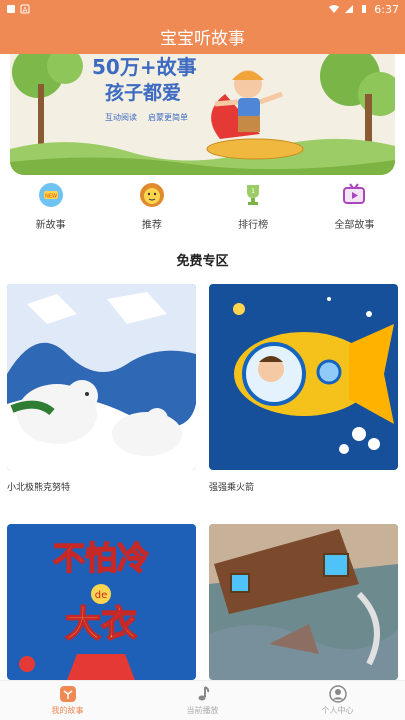  Describe the element at coordinates (337, 710) in the screenshot. I see `tab-label: 个人中心` at that location.